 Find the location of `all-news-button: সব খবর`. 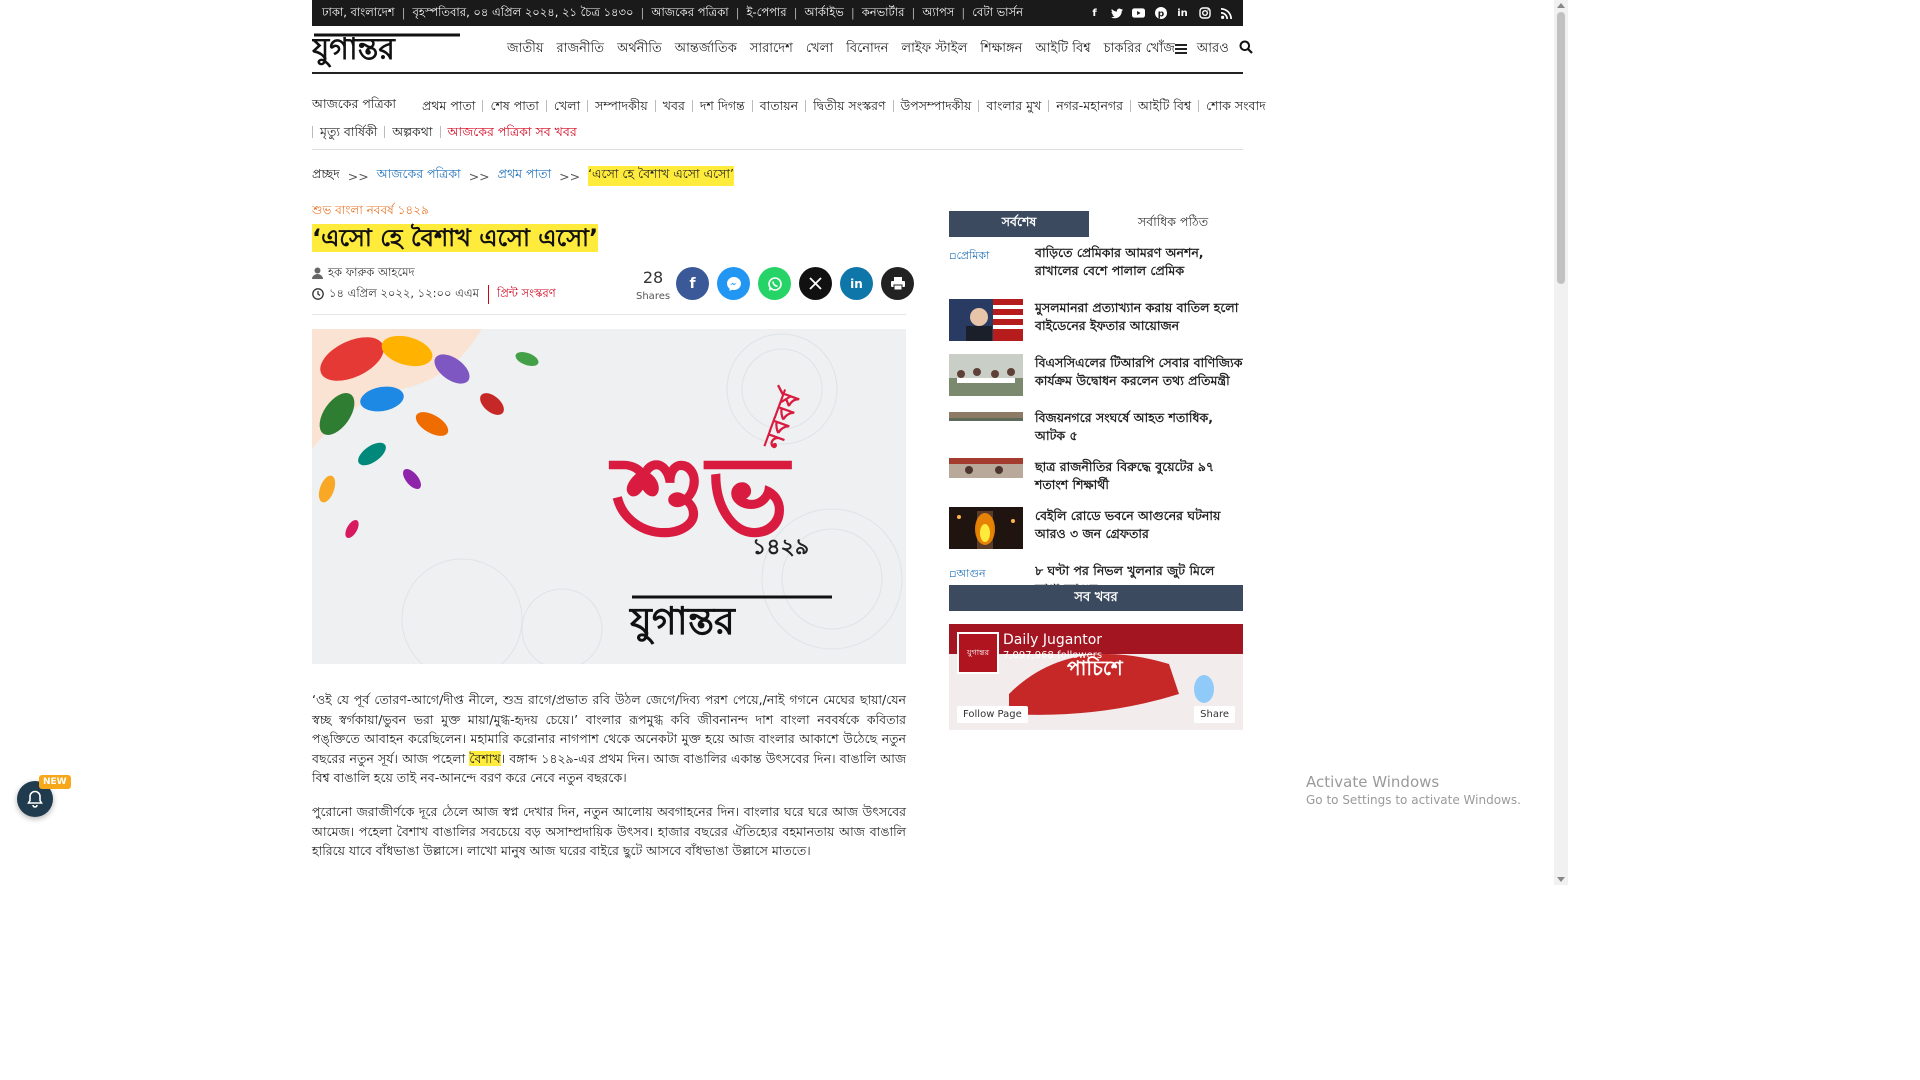

all-news-button: সব খবর is located at coordinates (1096, 598).